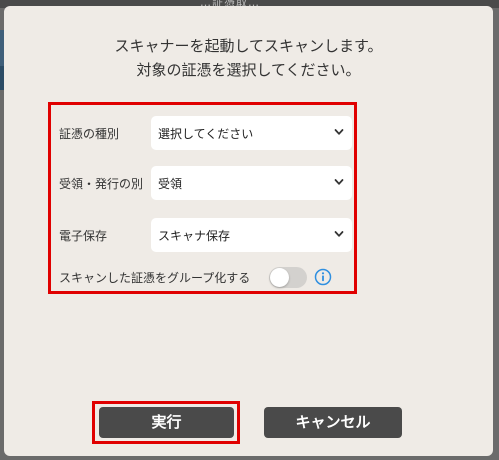 The image size is (499, 460). What do you see at coordinates (279, 277) in the screenshot?
I see `toggle-knob` at bounding box center [279, 277].